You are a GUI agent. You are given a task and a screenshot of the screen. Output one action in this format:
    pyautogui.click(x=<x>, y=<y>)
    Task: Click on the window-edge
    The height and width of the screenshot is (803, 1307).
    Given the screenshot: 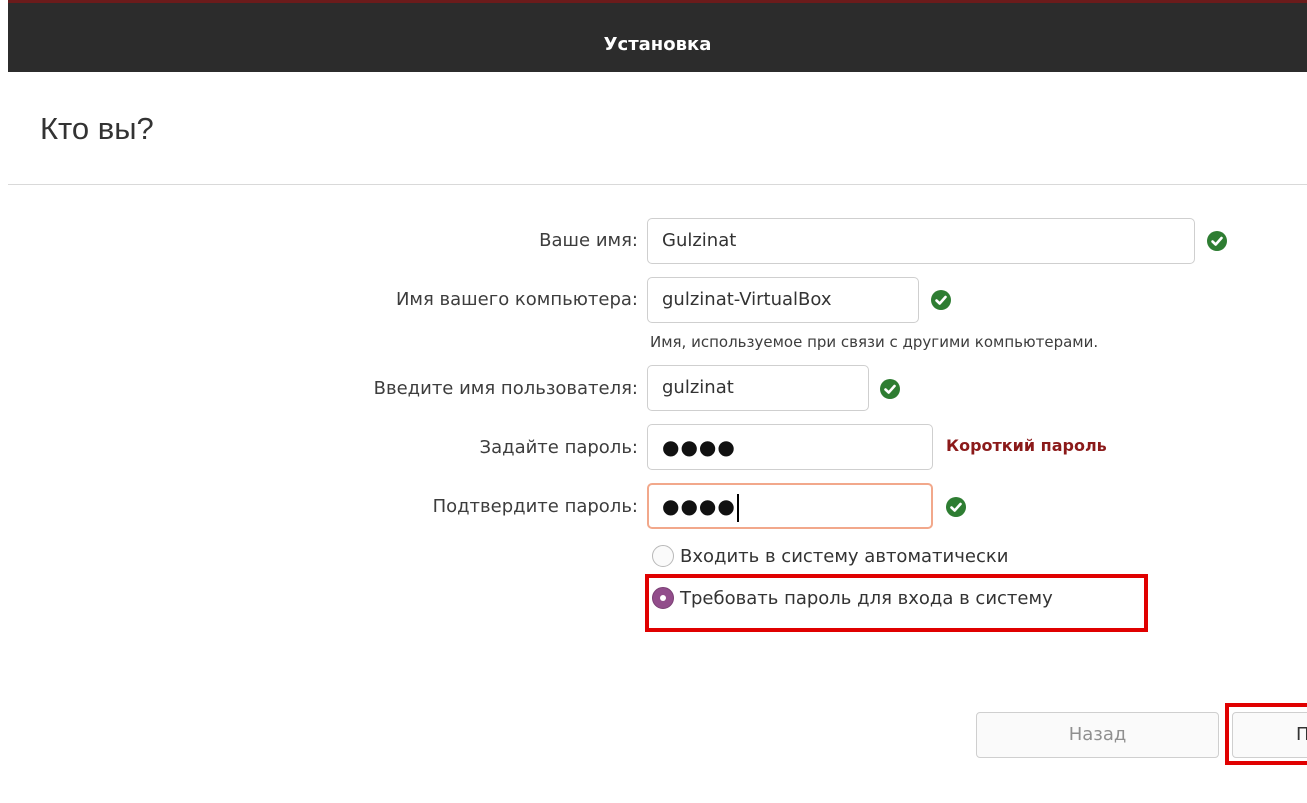 What is the action you would take?
    pyautogui.click(x=4, y=401)
    